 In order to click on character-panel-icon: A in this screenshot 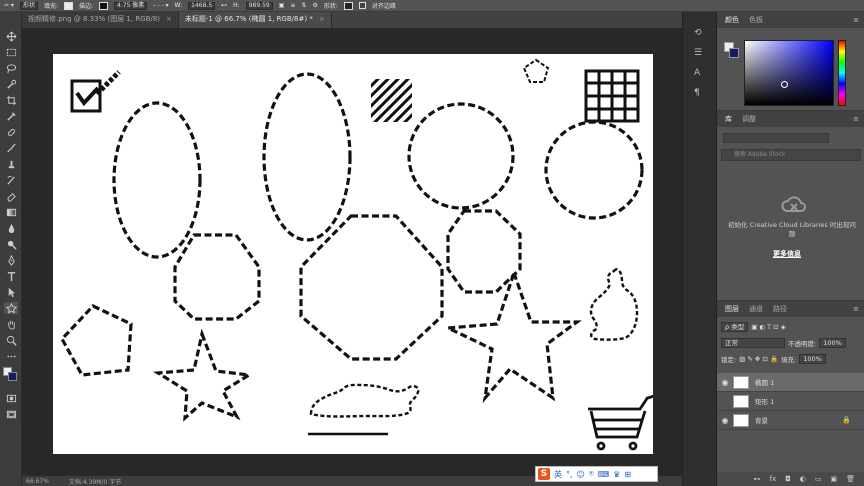, I will do `click(700, 74)`.